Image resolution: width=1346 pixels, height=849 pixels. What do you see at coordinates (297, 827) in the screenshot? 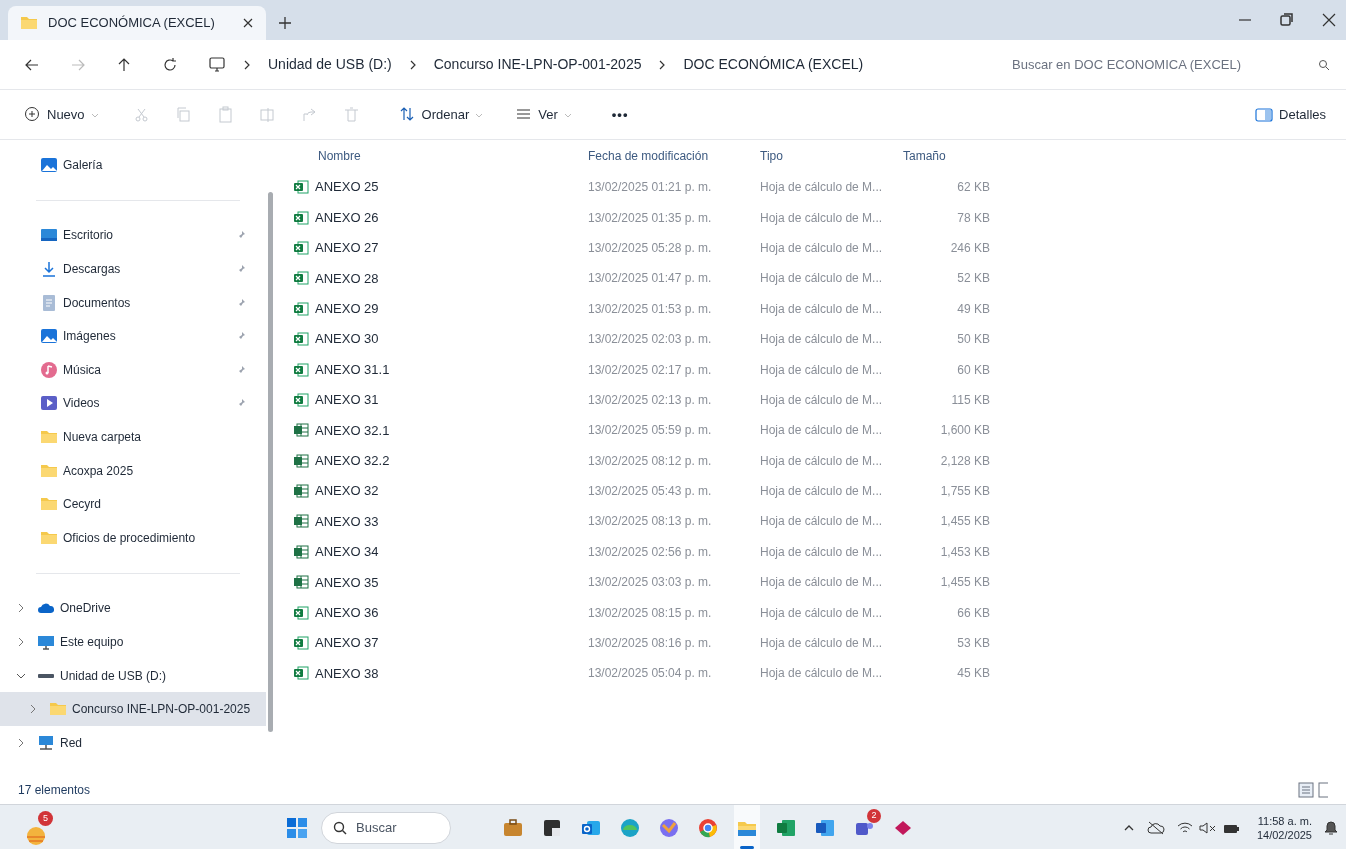
I see `windows-logo-icon` at bounding box center [297, 827].